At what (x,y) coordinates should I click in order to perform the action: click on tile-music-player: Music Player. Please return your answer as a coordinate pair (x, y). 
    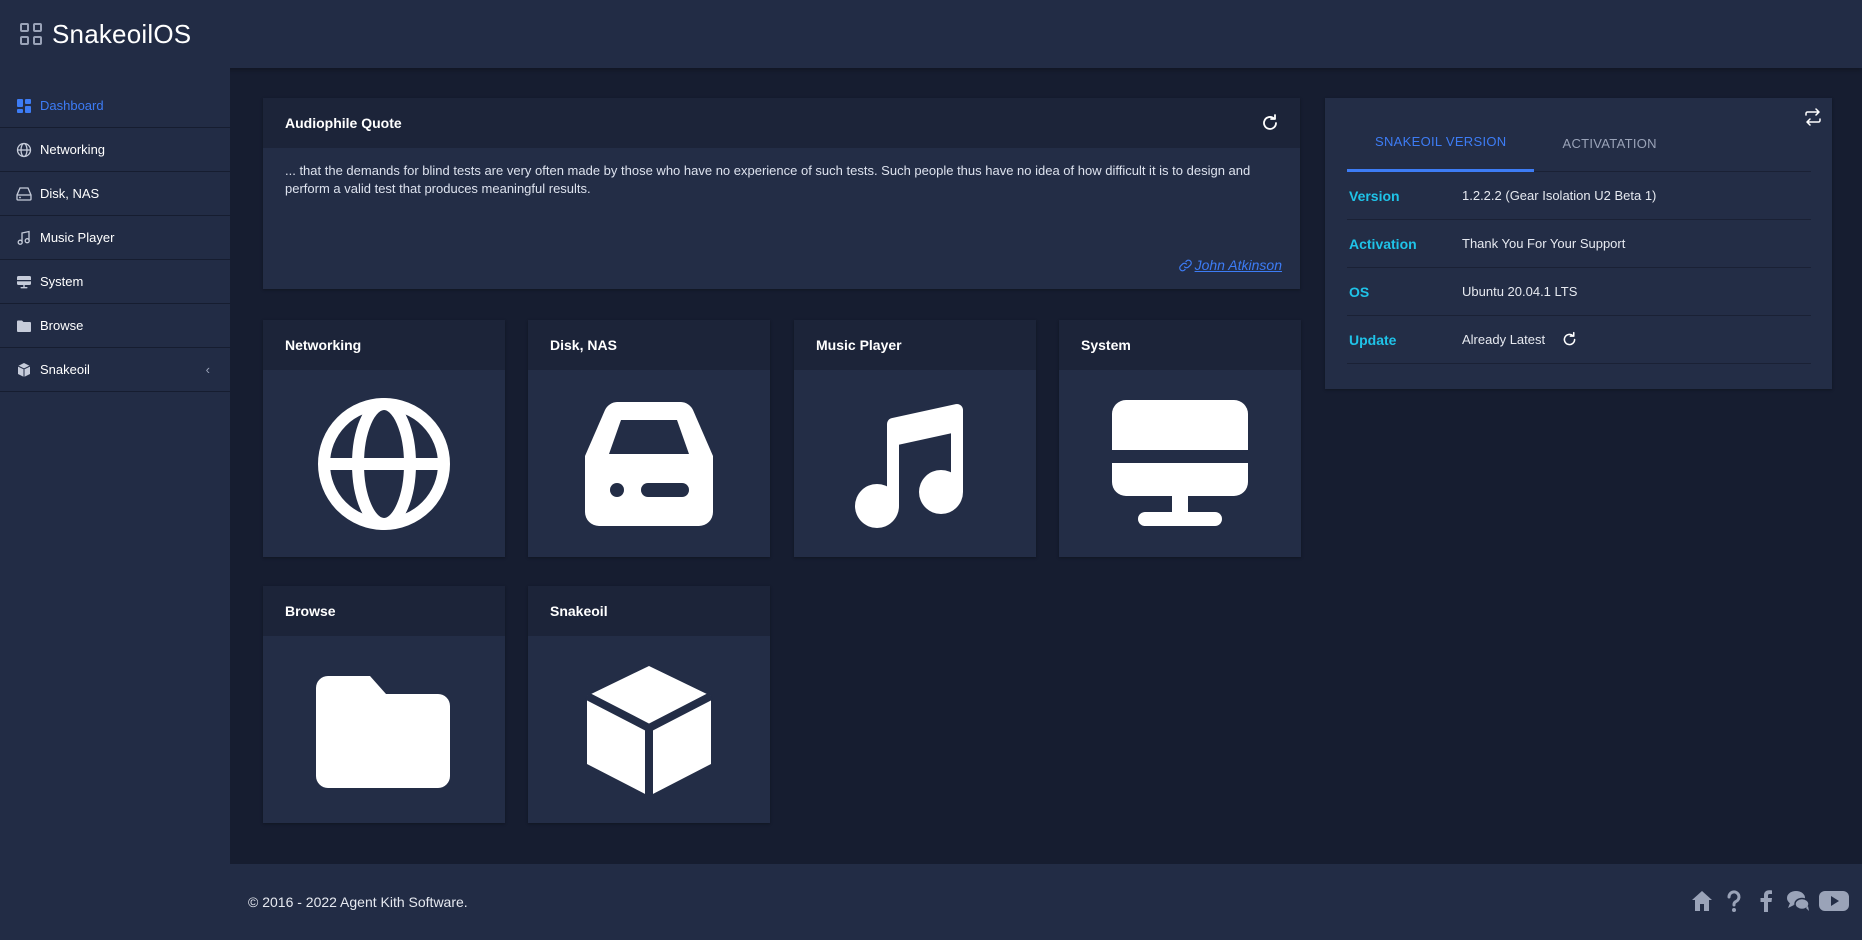
    Looking at the image, I should click on (915, 438).